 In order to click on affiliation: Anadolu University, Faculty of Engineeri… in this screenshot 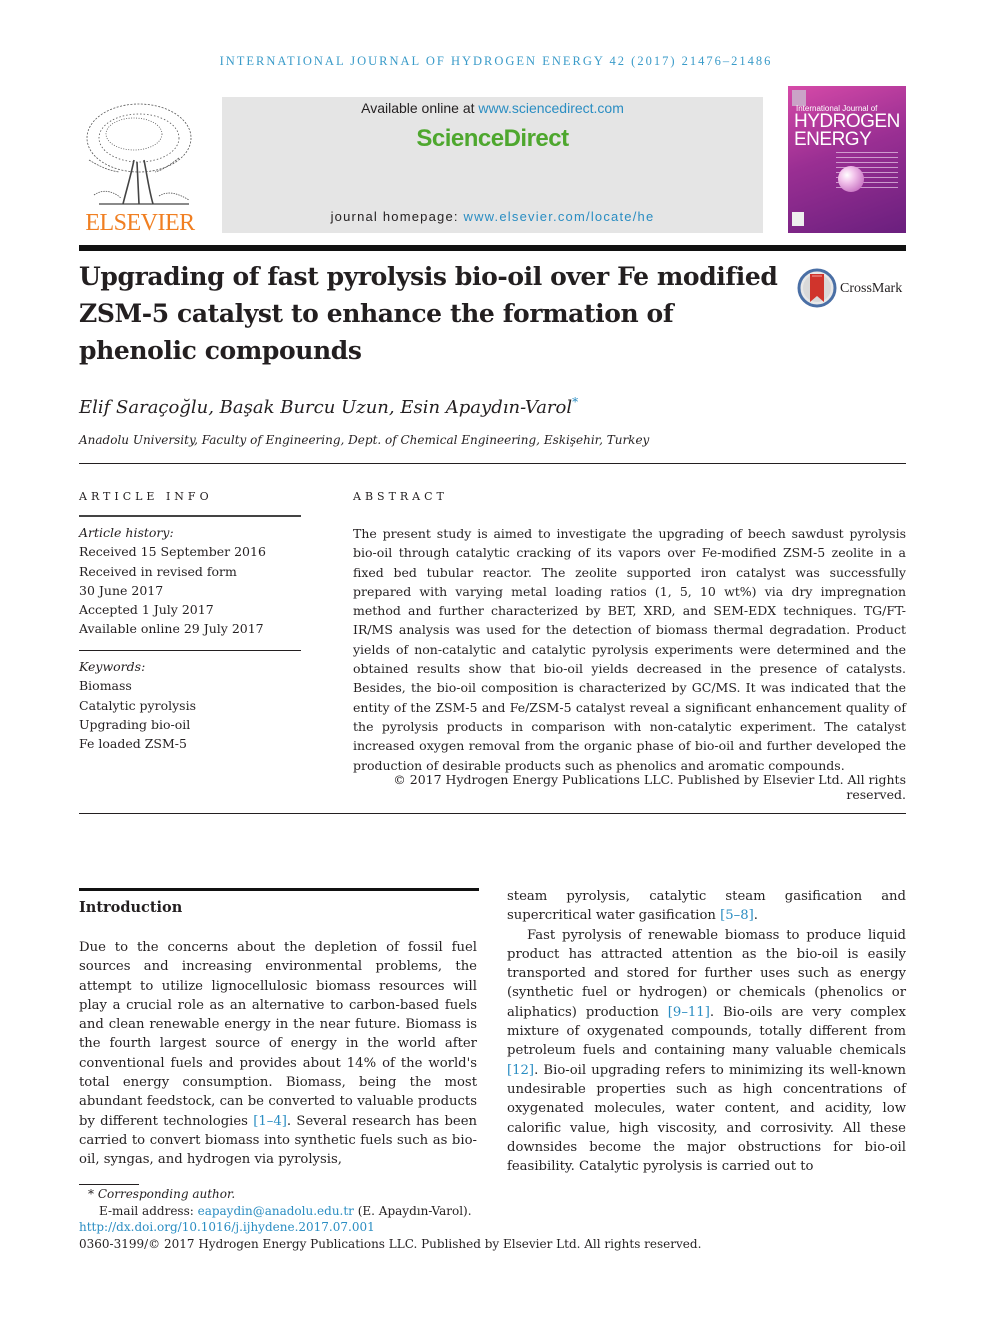, I will do `click(364, 440)`.